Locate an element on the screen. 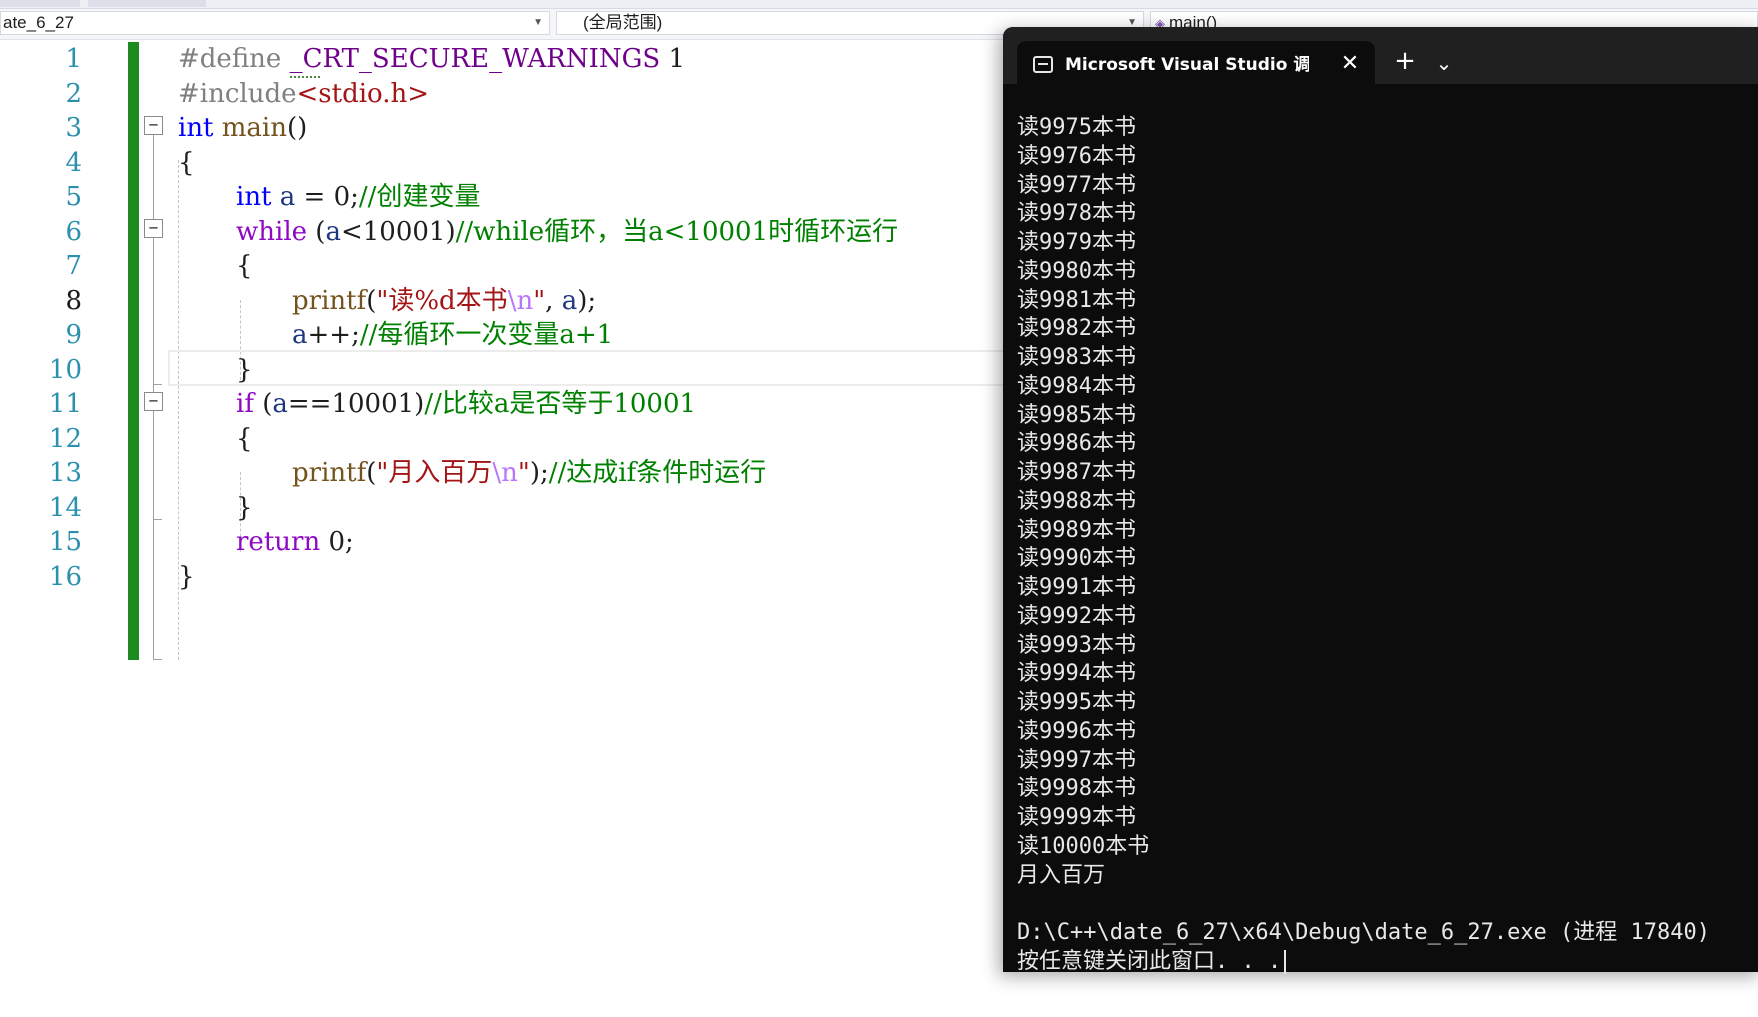  code-line: #define _CRT_SECURE_WARNINGS 1 is located at coordinates (431, 59).